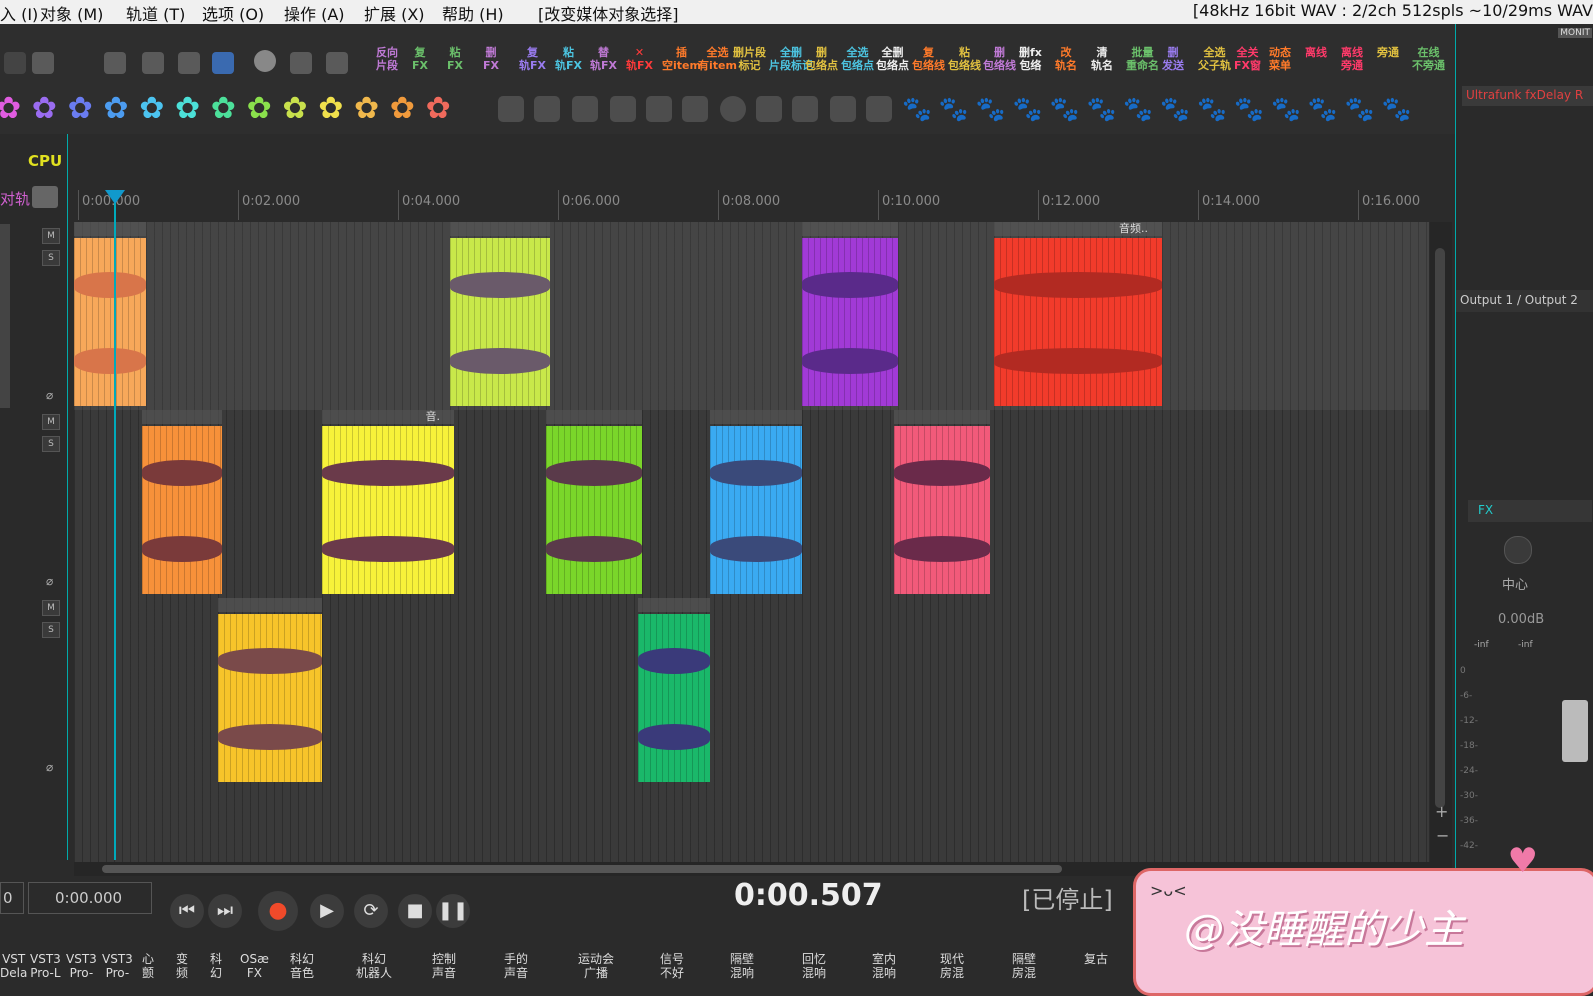 The image size is (1593, 996). I want to click on menu-insert: 入 (I), so click(19, 13).